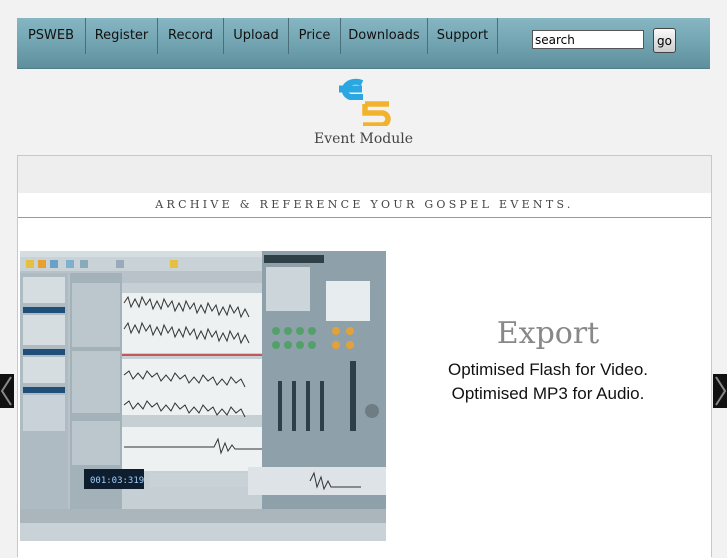 The image size is (727, 558). Describe the element at coordinates (365, 102) in the screenshot. I see `e5-logo` at that location.